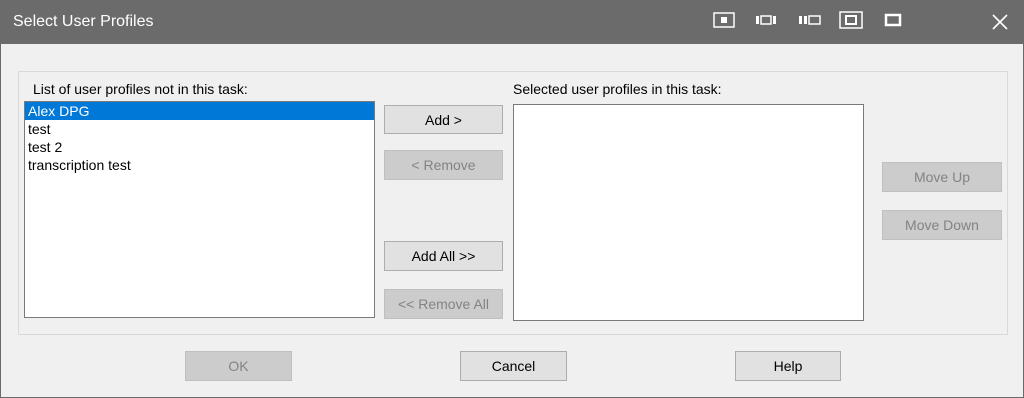  What do you see at coordinates (238, 366) in the screenshot?
I see `ok-button: OK` at bounding box center [238, 366].